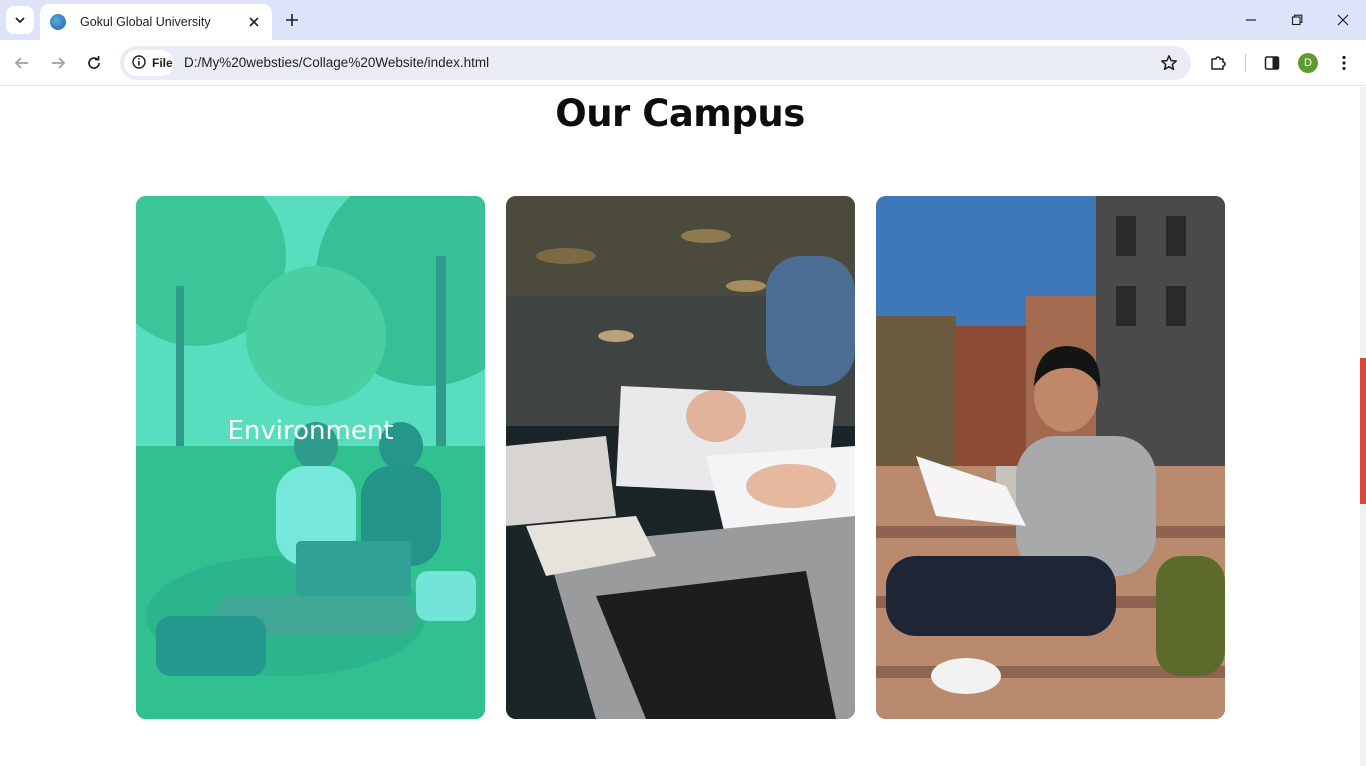  Describe the element at coordinates (149, 63) in the screenshot. I see `site-info-chip: File` at that location.